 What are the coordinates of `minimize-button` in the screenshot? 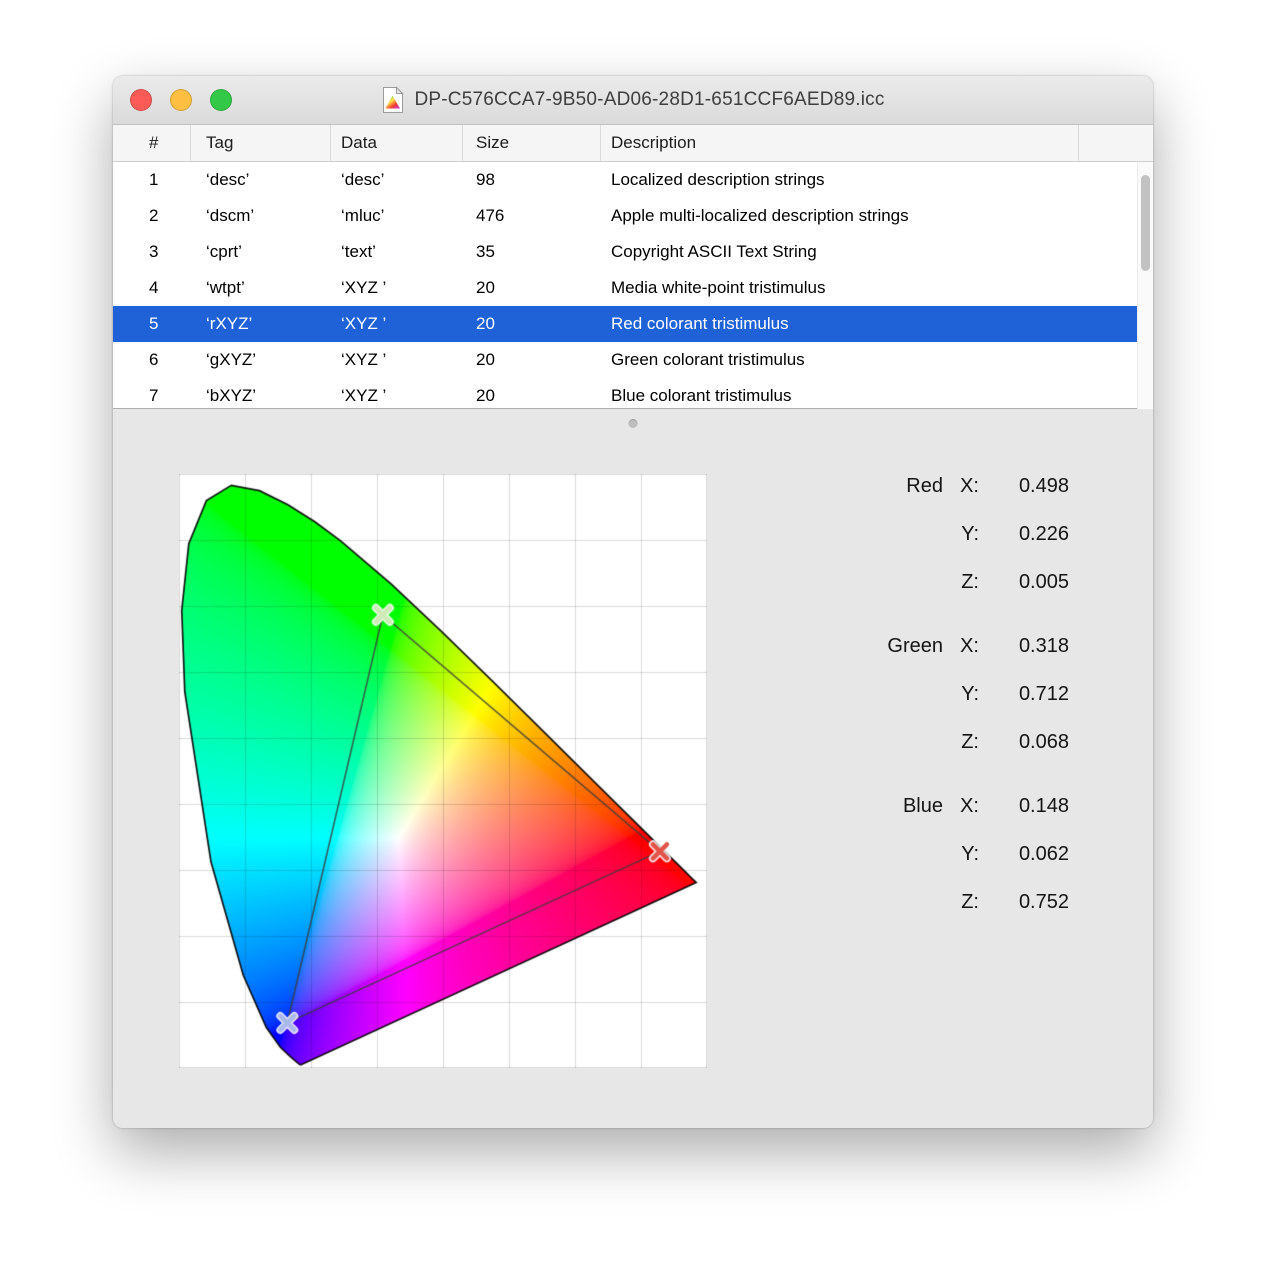 It's located at (181, 100).